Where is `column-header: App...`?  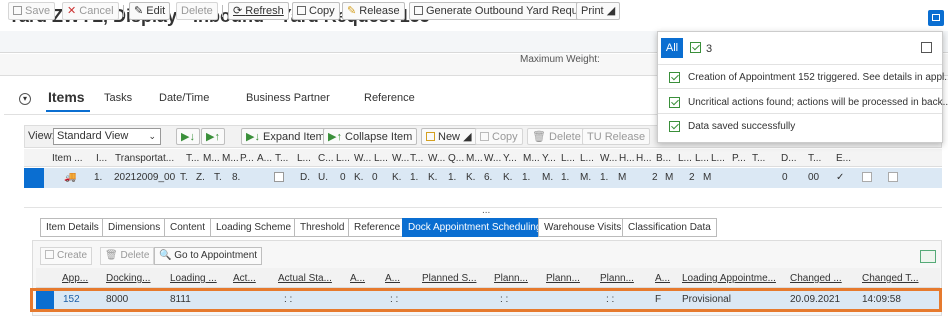
column-header: App... is located at coordinates (75, 278).